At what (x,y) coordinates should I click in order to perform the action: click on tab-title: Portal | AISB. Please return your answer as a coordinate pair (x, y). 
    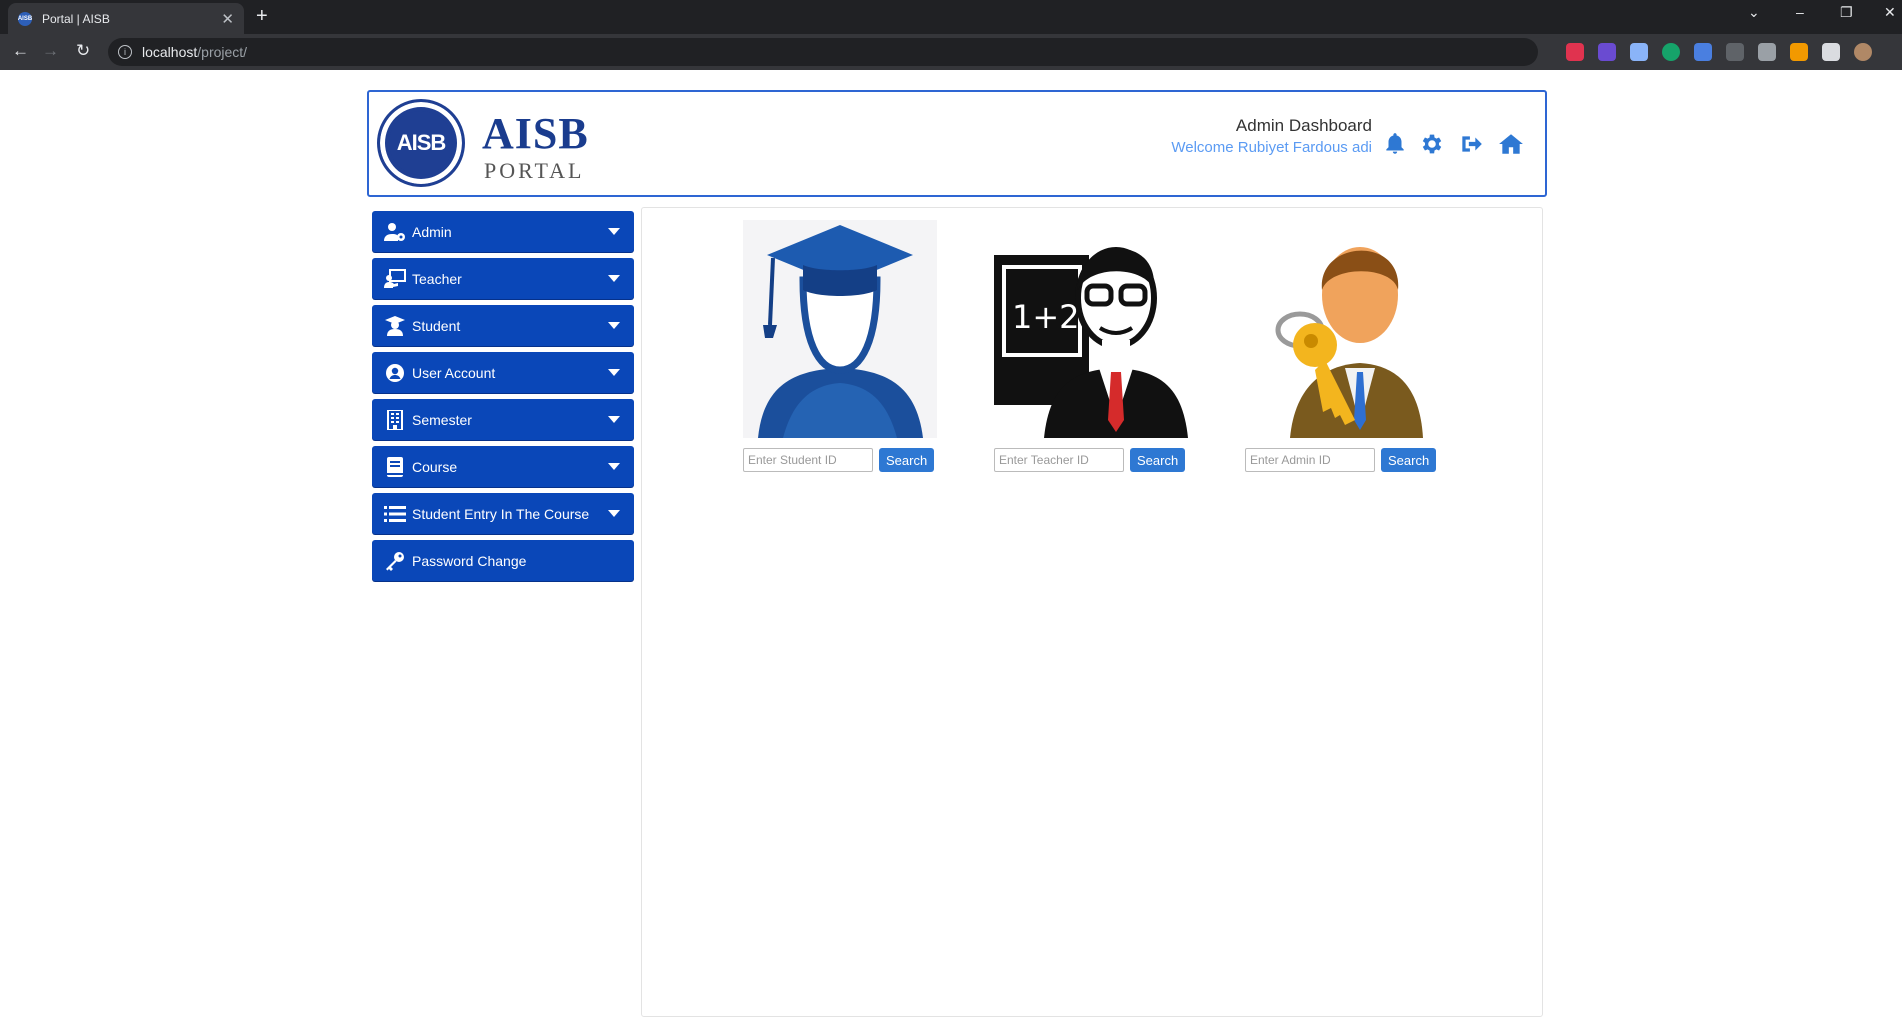
    Looking at the image, I should click on (76, 18).